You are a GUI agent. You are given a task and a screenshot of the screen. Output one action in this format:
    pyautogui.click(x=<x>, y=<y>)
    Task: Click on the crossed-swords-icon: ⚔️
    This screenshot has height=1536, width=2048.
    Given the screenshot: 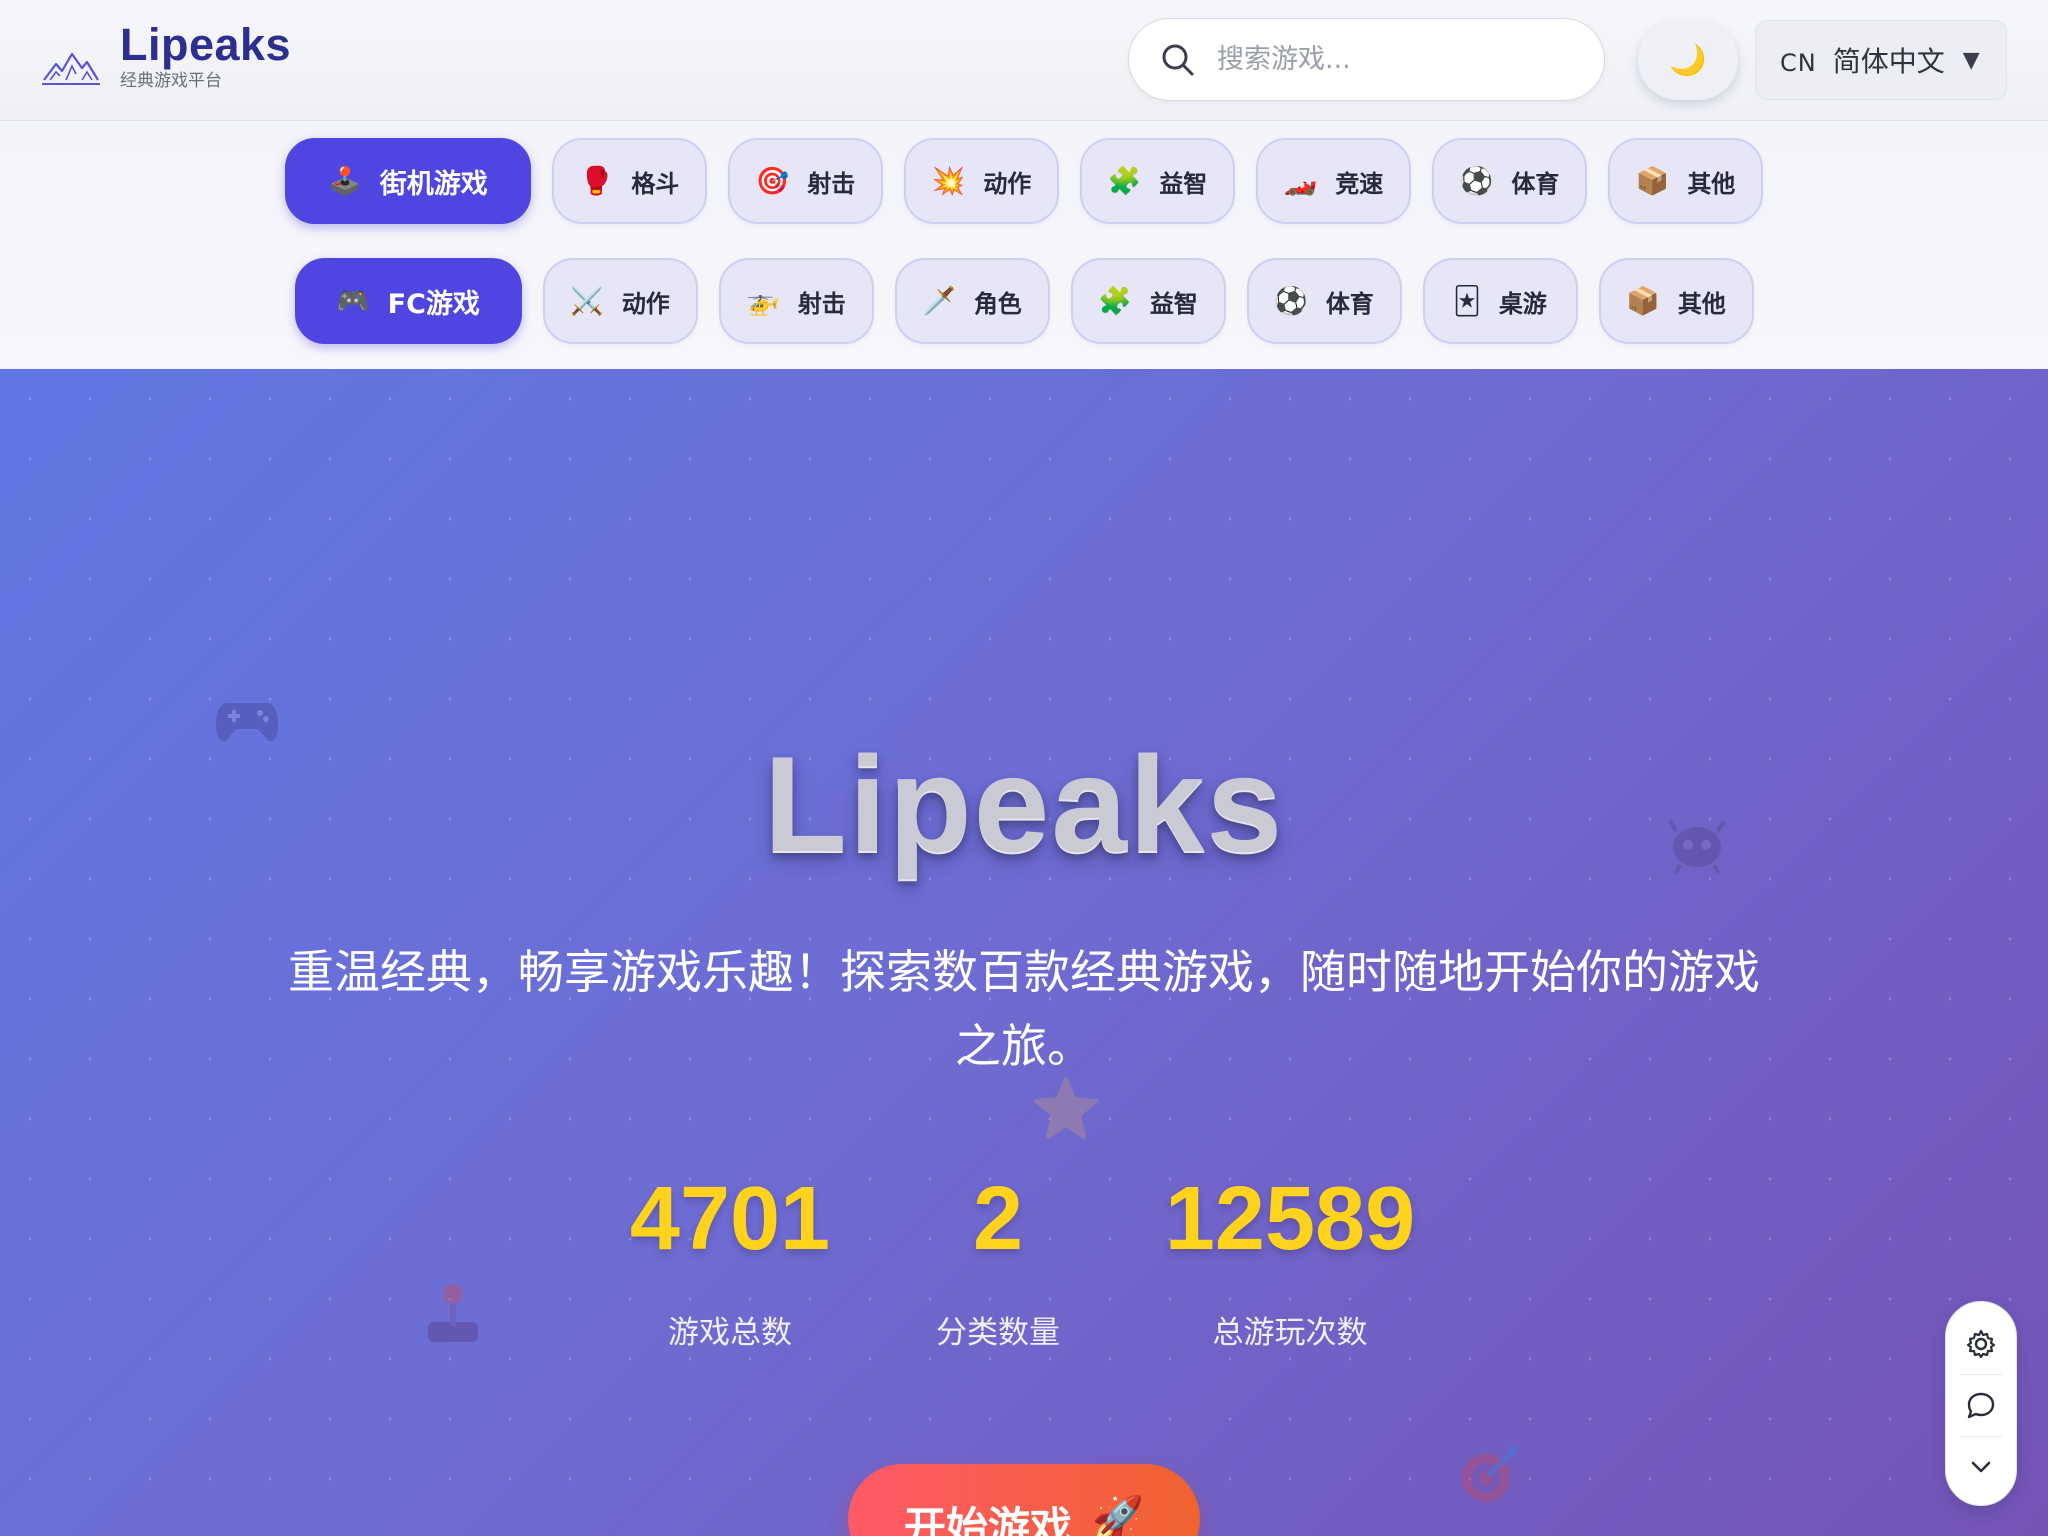 What is the action you would take?
    pyautogui.click(x=587, y=301)
    